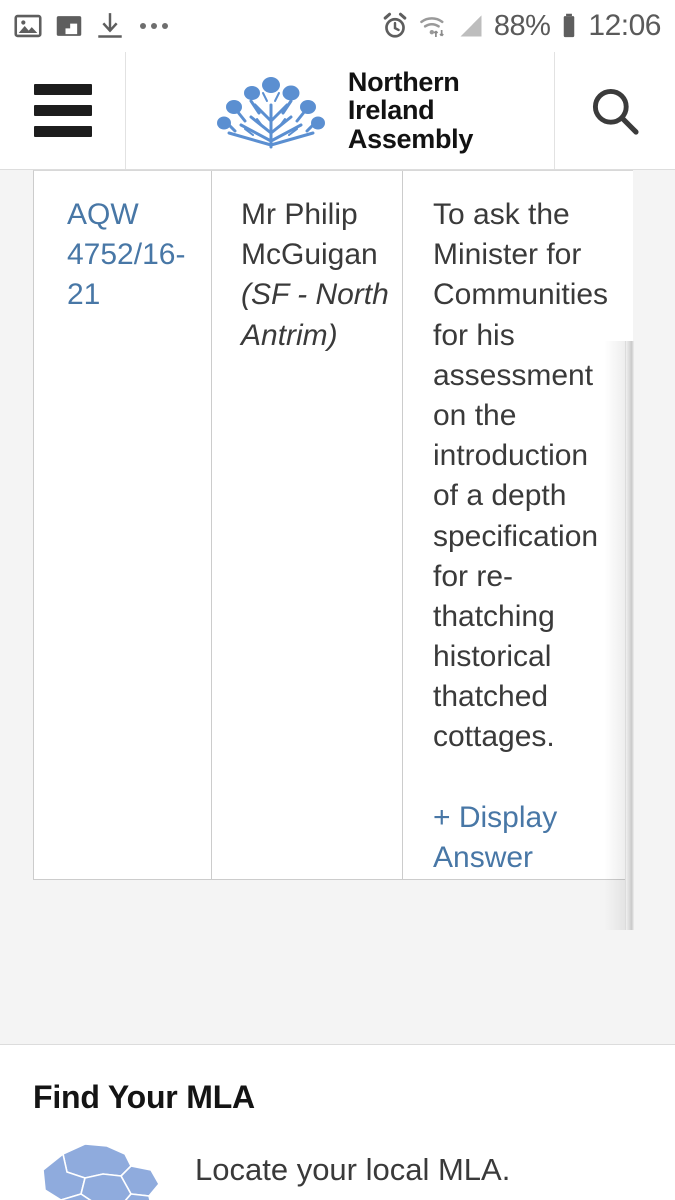 The width and height of the screenshot is (675, 1200). I want to click on screenshot-icon, so click(69, 26).